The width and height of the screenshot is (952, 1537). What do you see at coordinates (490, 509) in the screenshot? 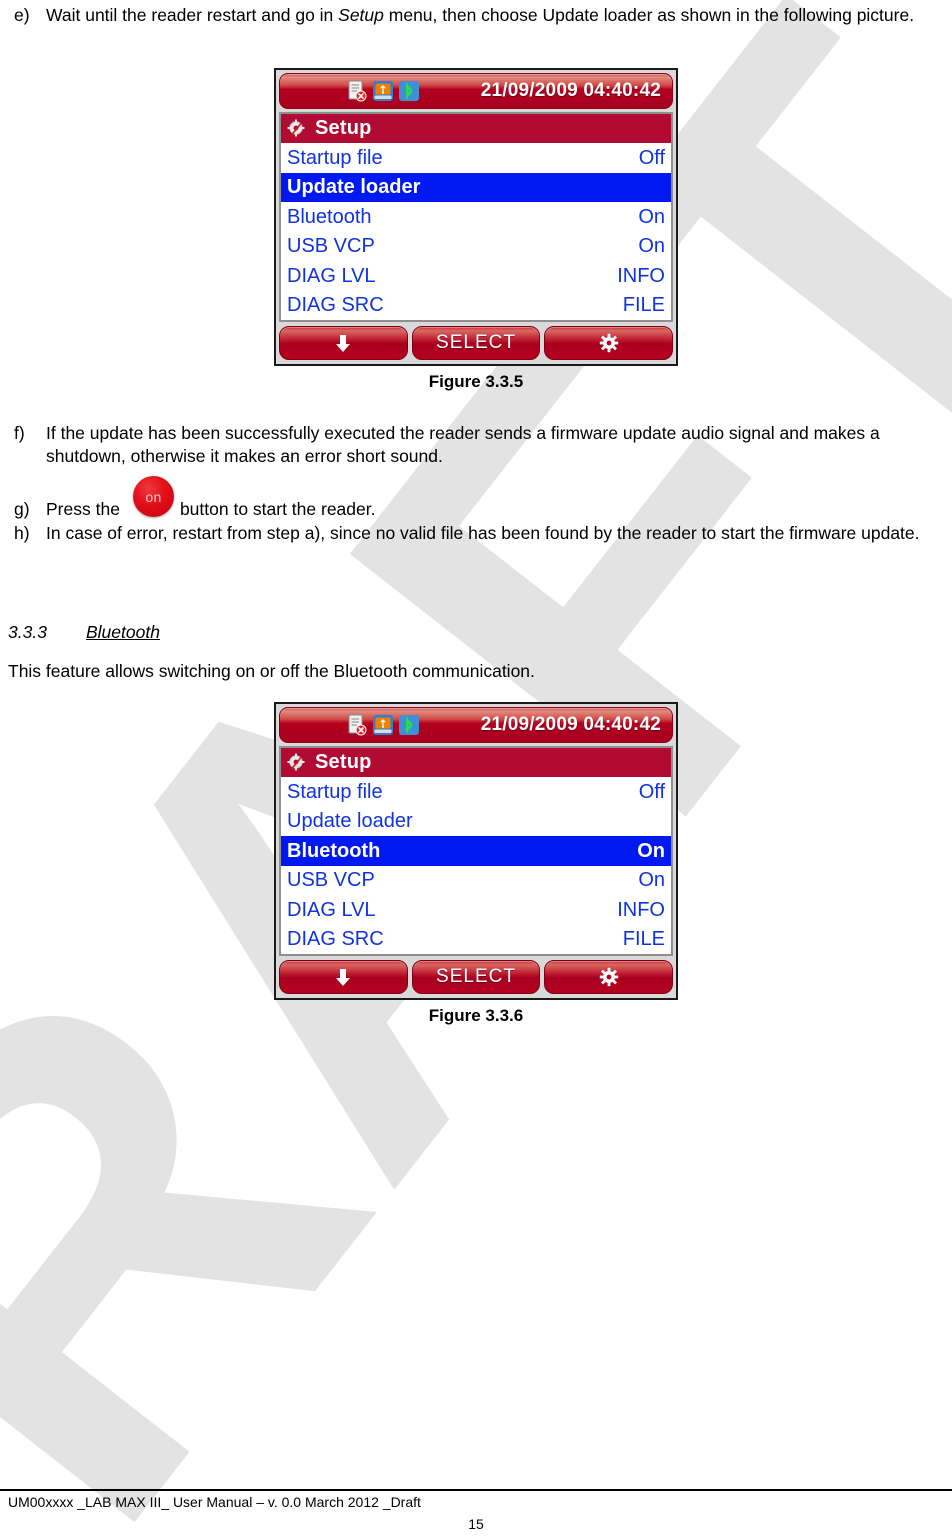
I see `step-g-text: Press the button to start the reader.` at bounding box center [490, 509].